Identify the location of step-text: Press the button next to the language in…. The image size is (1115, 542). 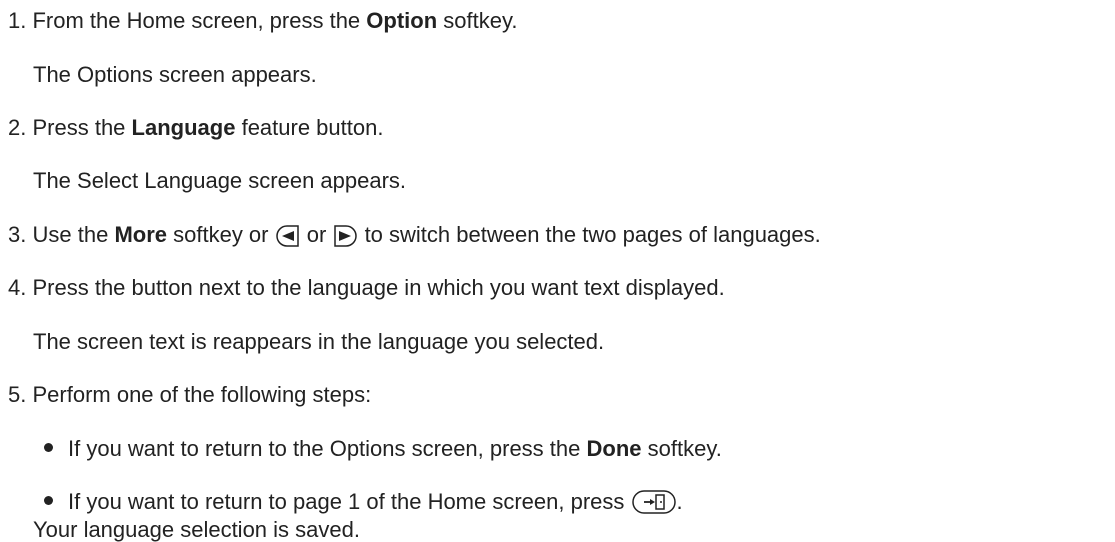
(378, 287).